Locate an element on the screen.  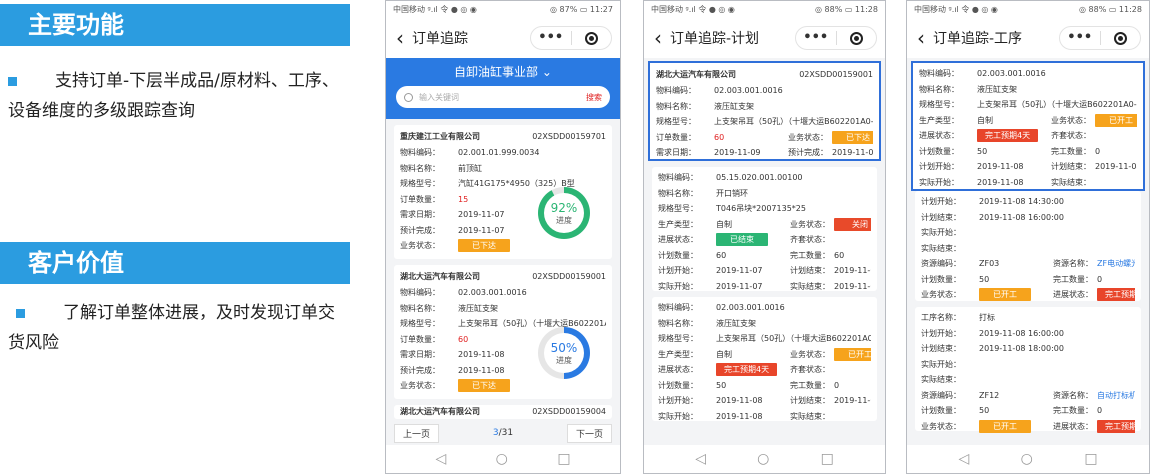
field-value: 02.003.001.0016 is located at coordinates (1011, 73).